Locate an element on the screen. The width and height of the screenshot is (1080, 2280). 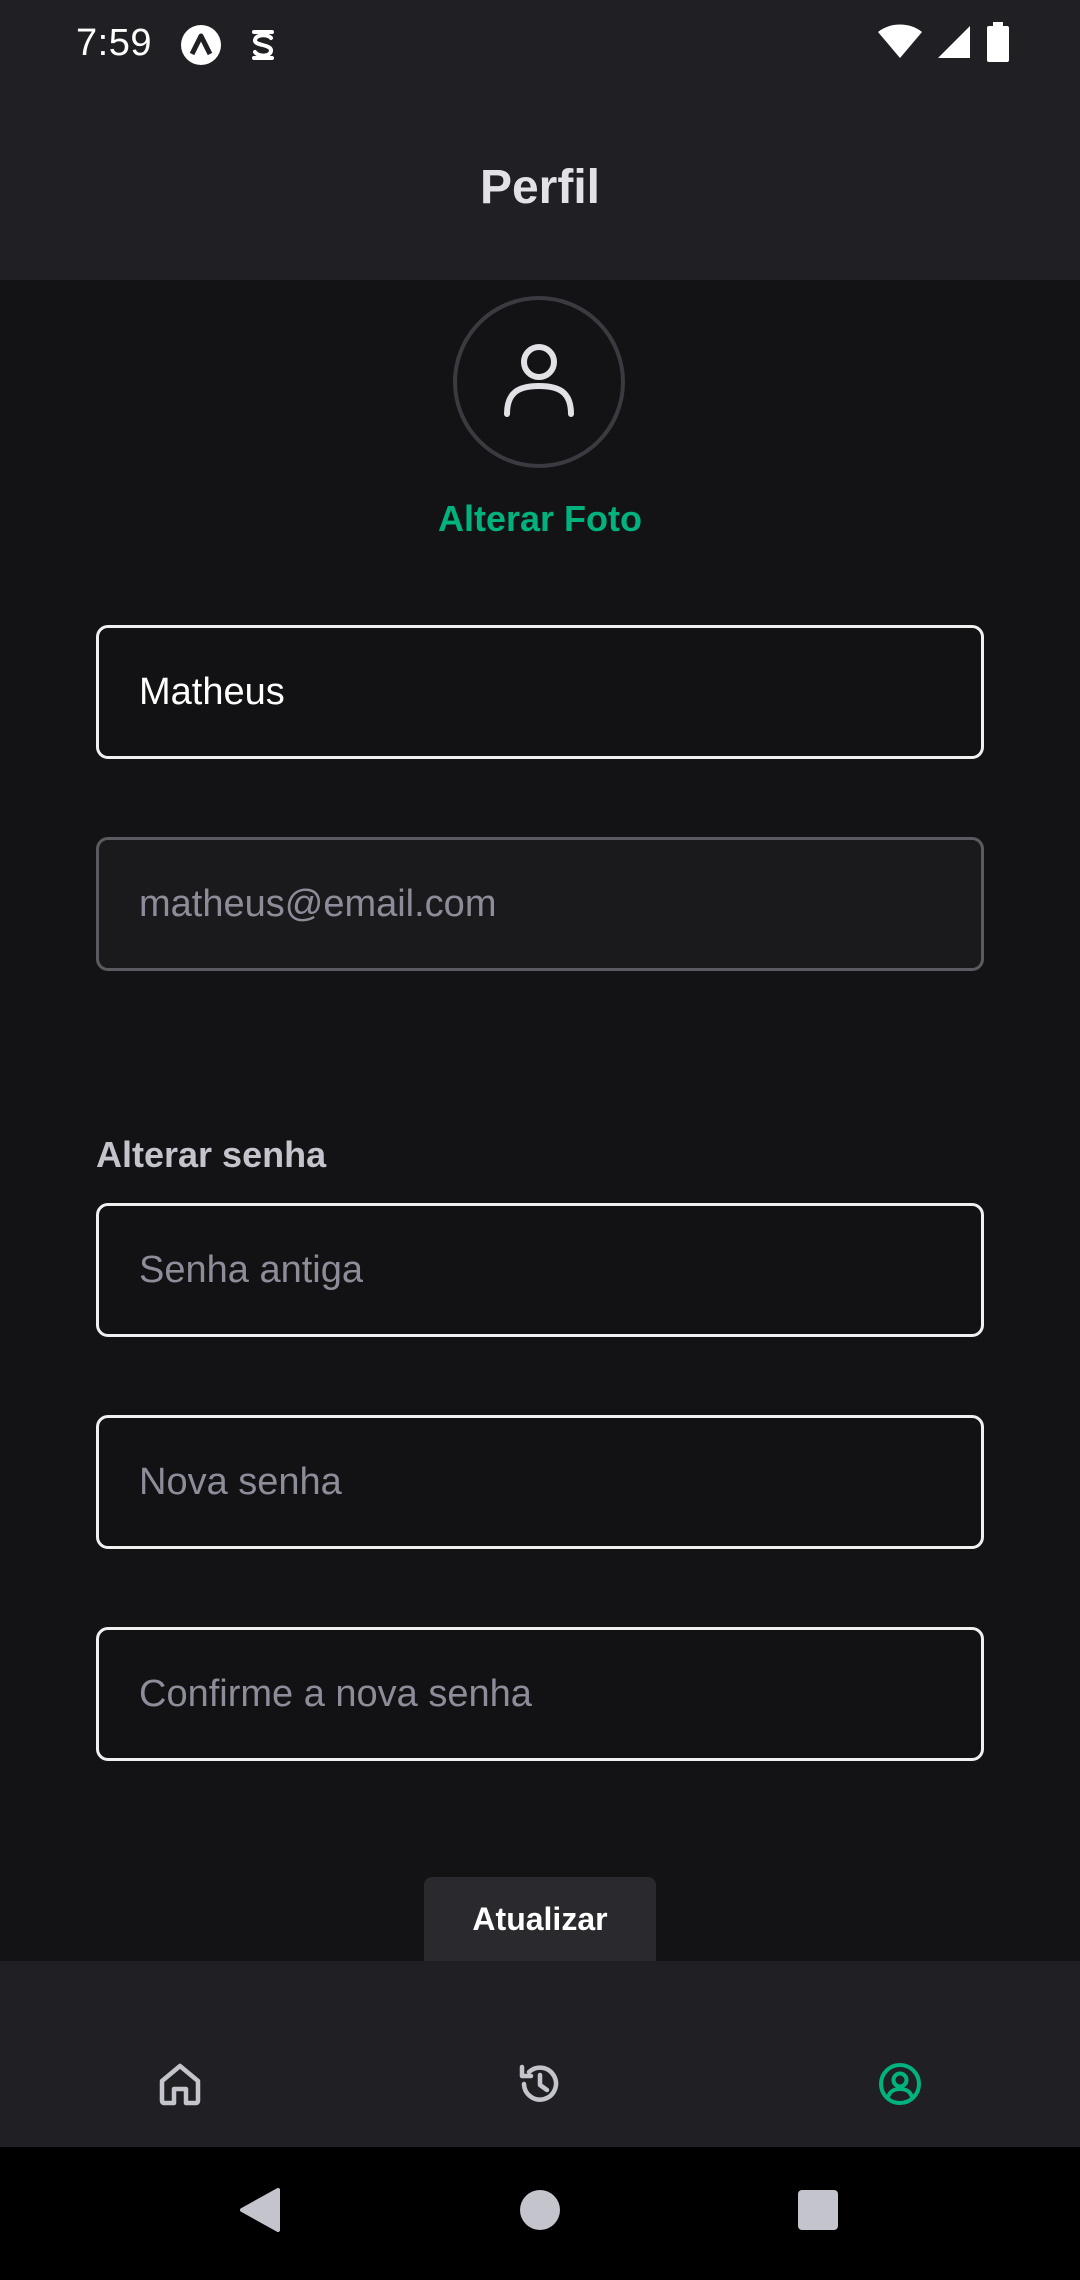
avatar is located at coordinates (539, 382).